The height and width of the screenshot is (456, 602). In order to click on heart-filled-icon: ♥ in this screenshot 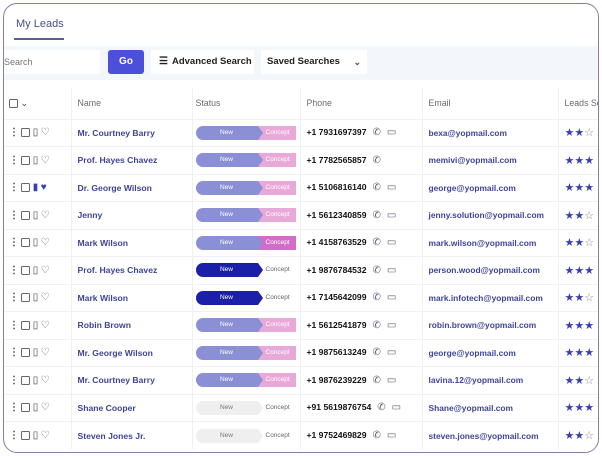, I will do `click(44, 187)`.